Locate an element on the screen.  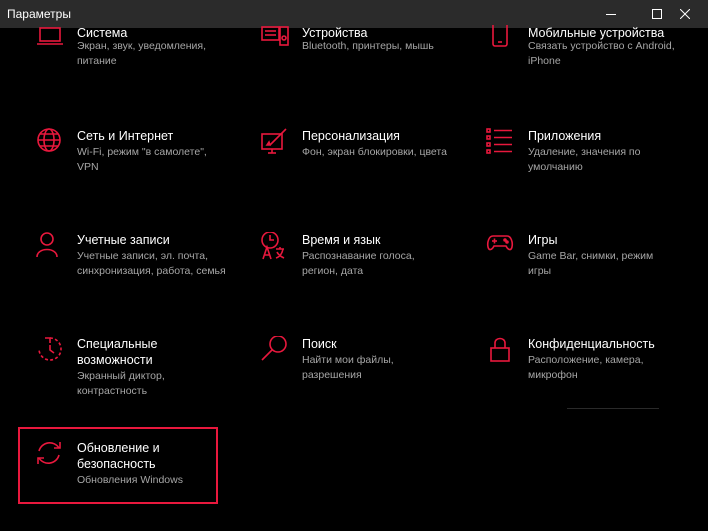
search-icon is located at coordinates (275, 351).